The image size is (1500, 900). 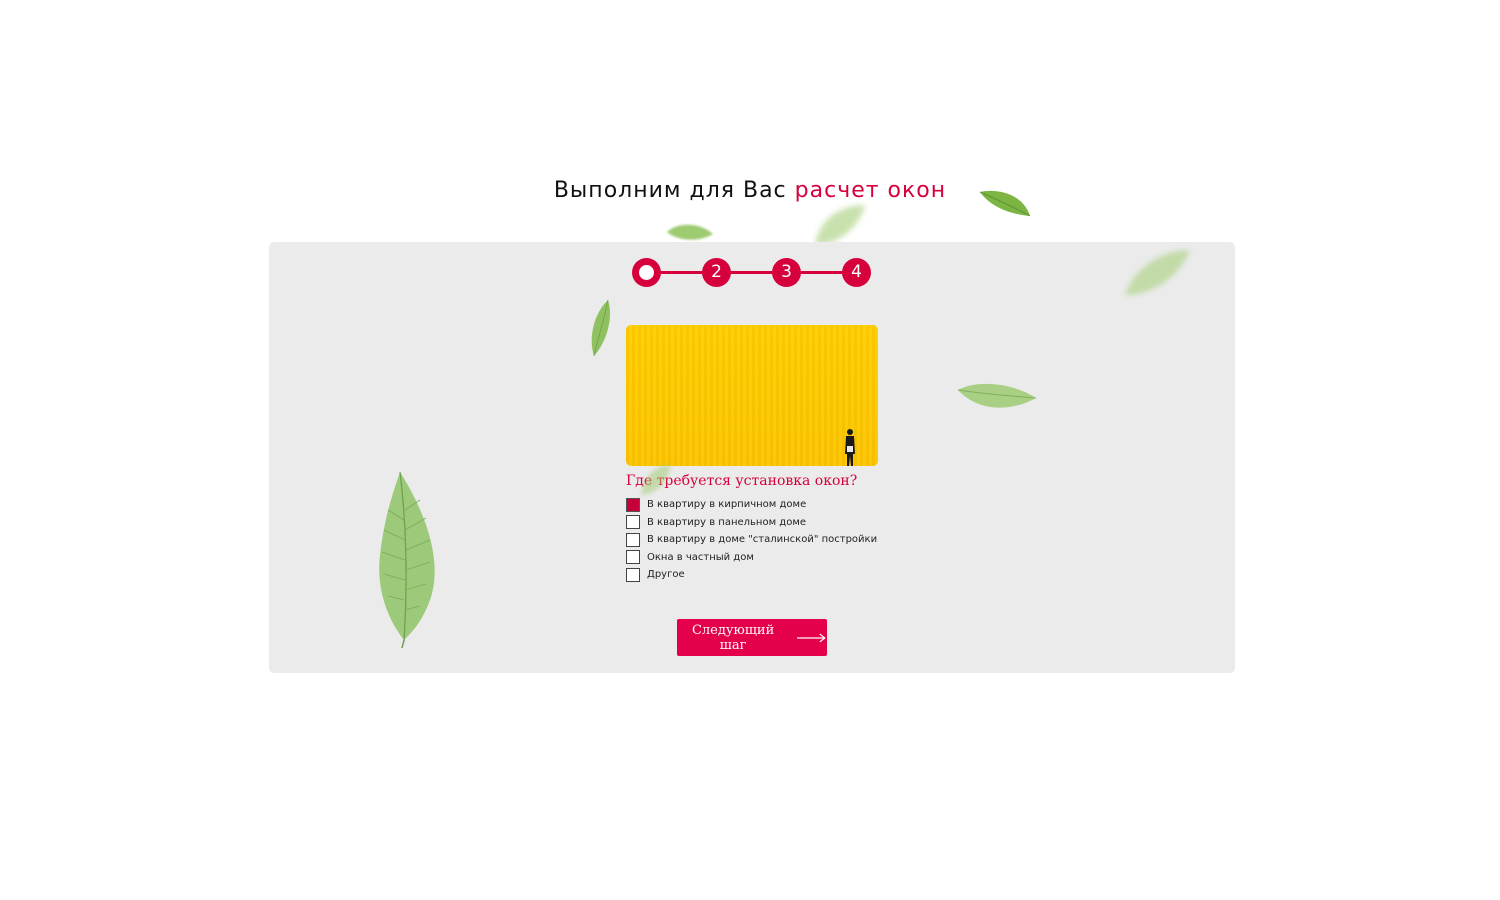 I want to click on page-title: Выполним для Вас расчет окон, so click(x=750, y=190).